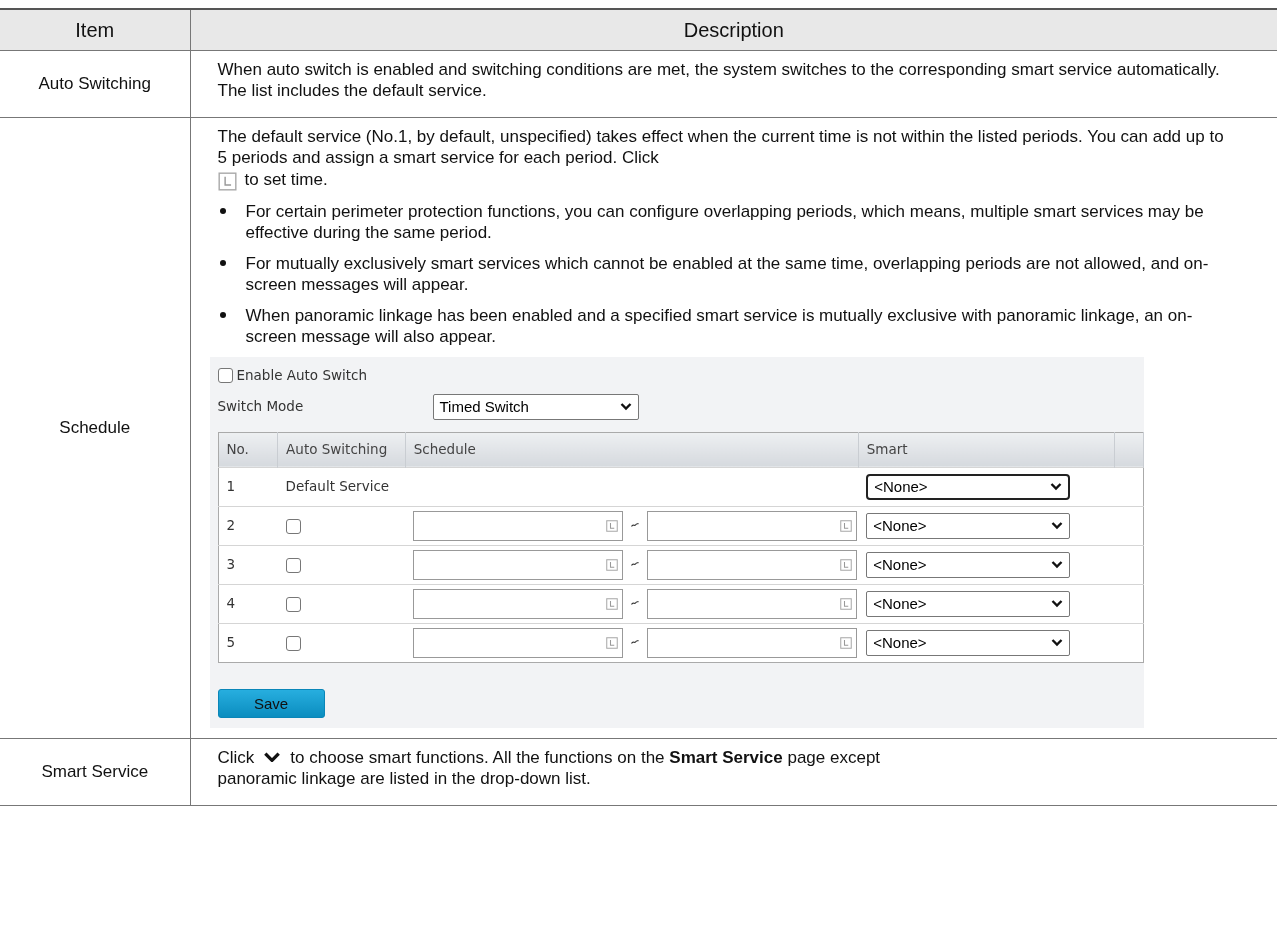 This screenshot has height=944, width=1277. What do you see at coordinates (286, 179) in the screenshot?
I see `paragraph-text: to set time.` at bounding box center [286, 179].